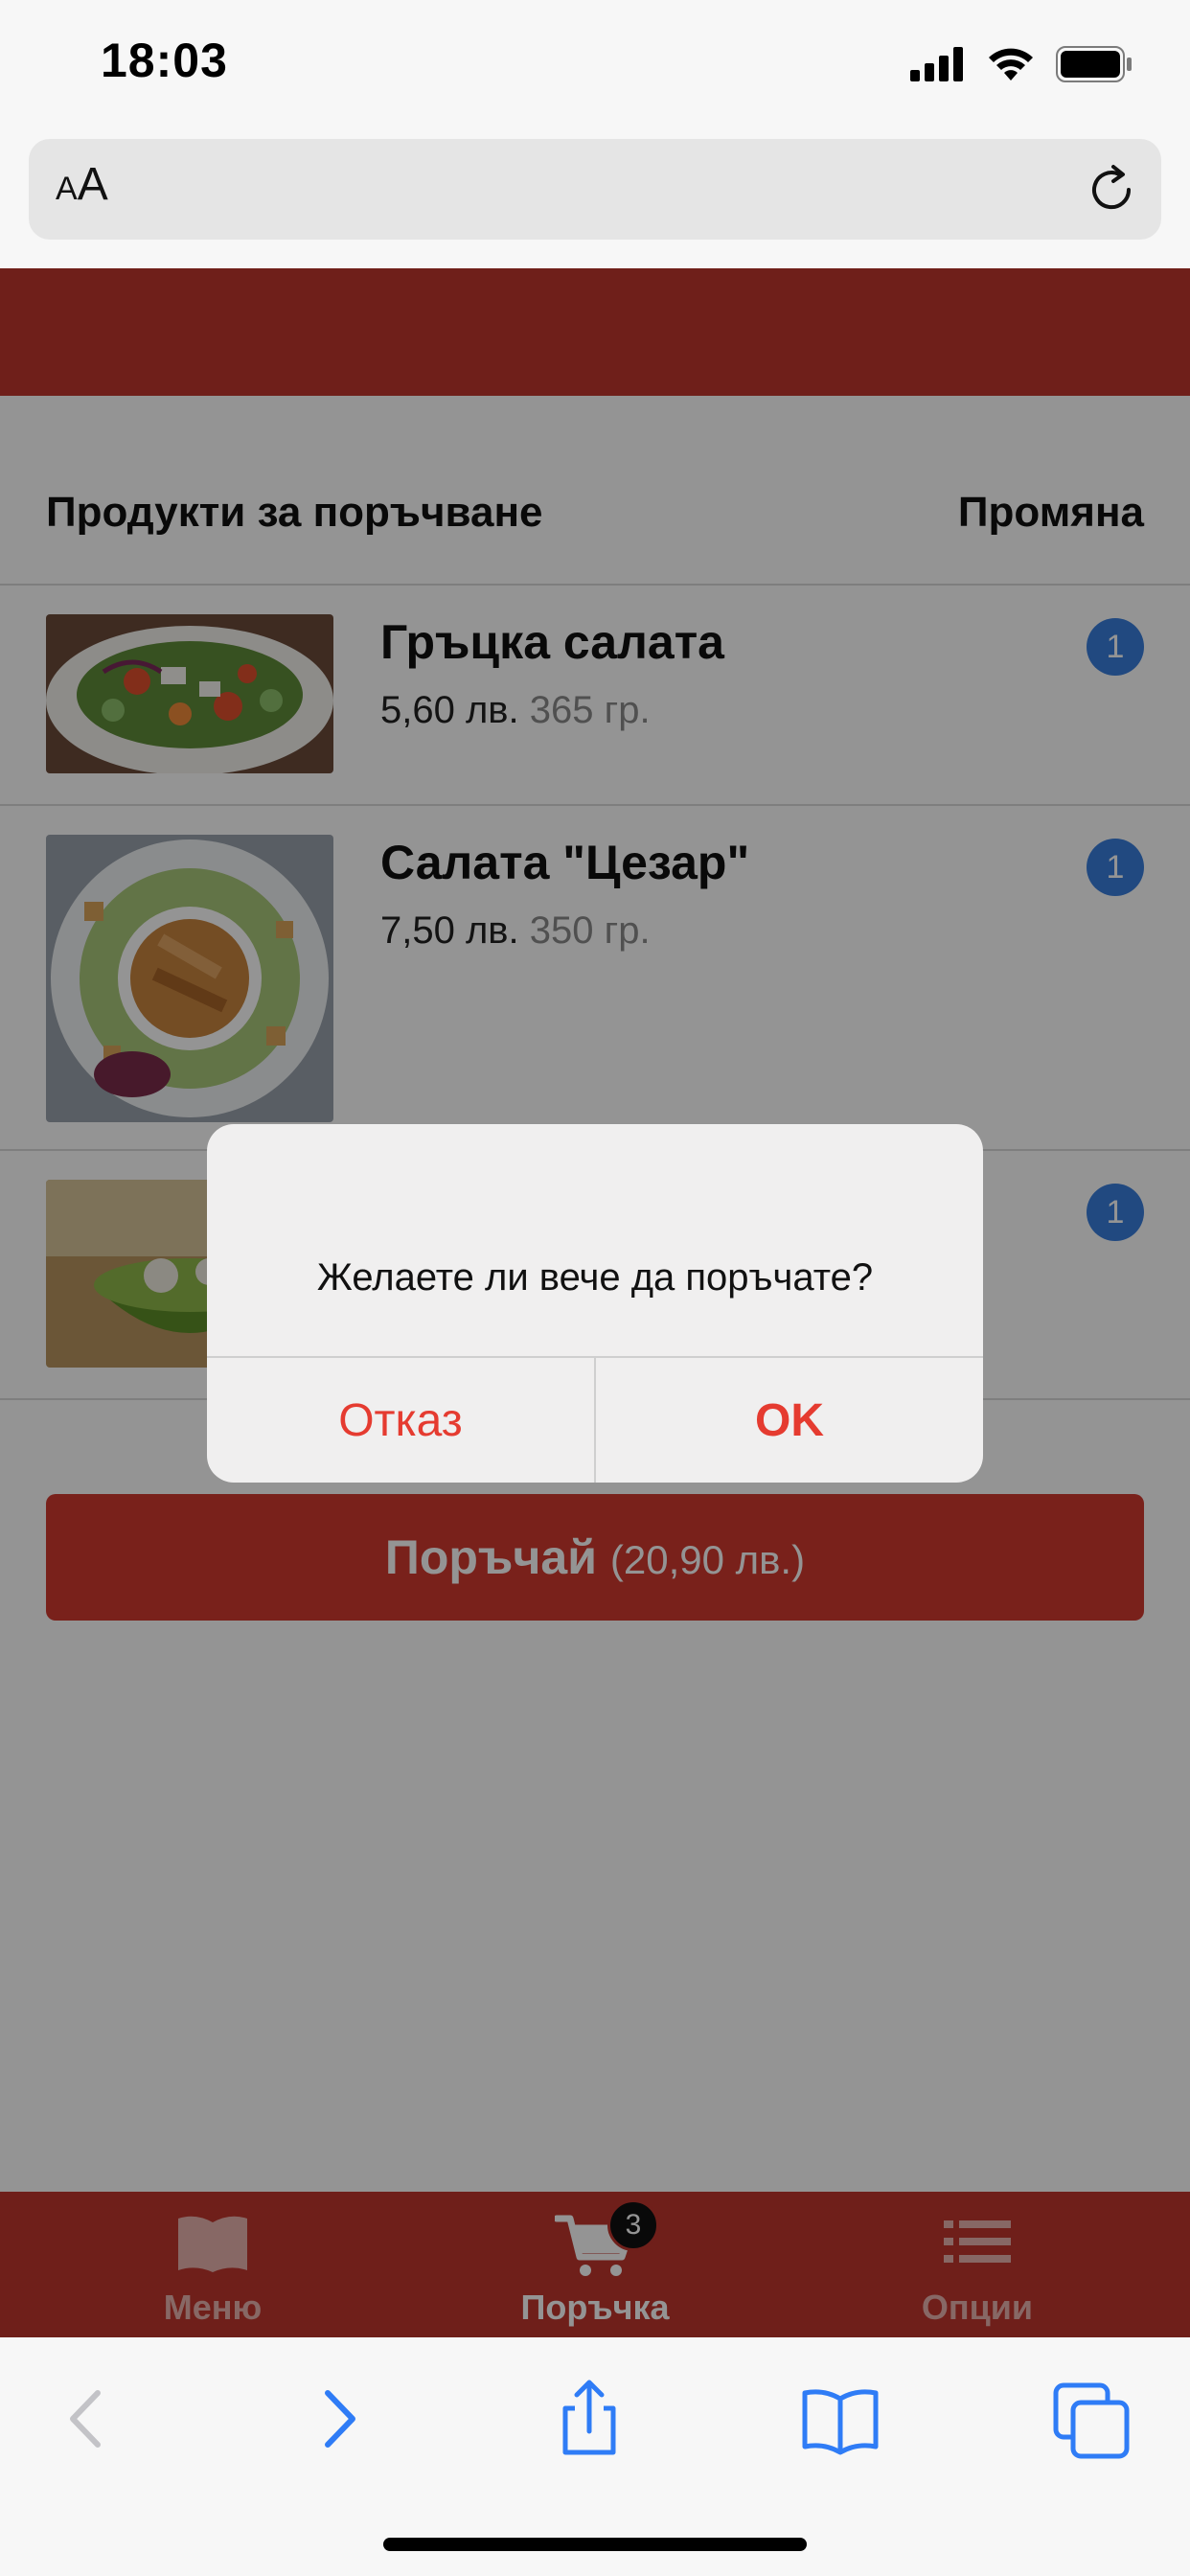  Describe the element at coordinates (1111, 189) in the screenshot. I see `reload-icon` at that location.